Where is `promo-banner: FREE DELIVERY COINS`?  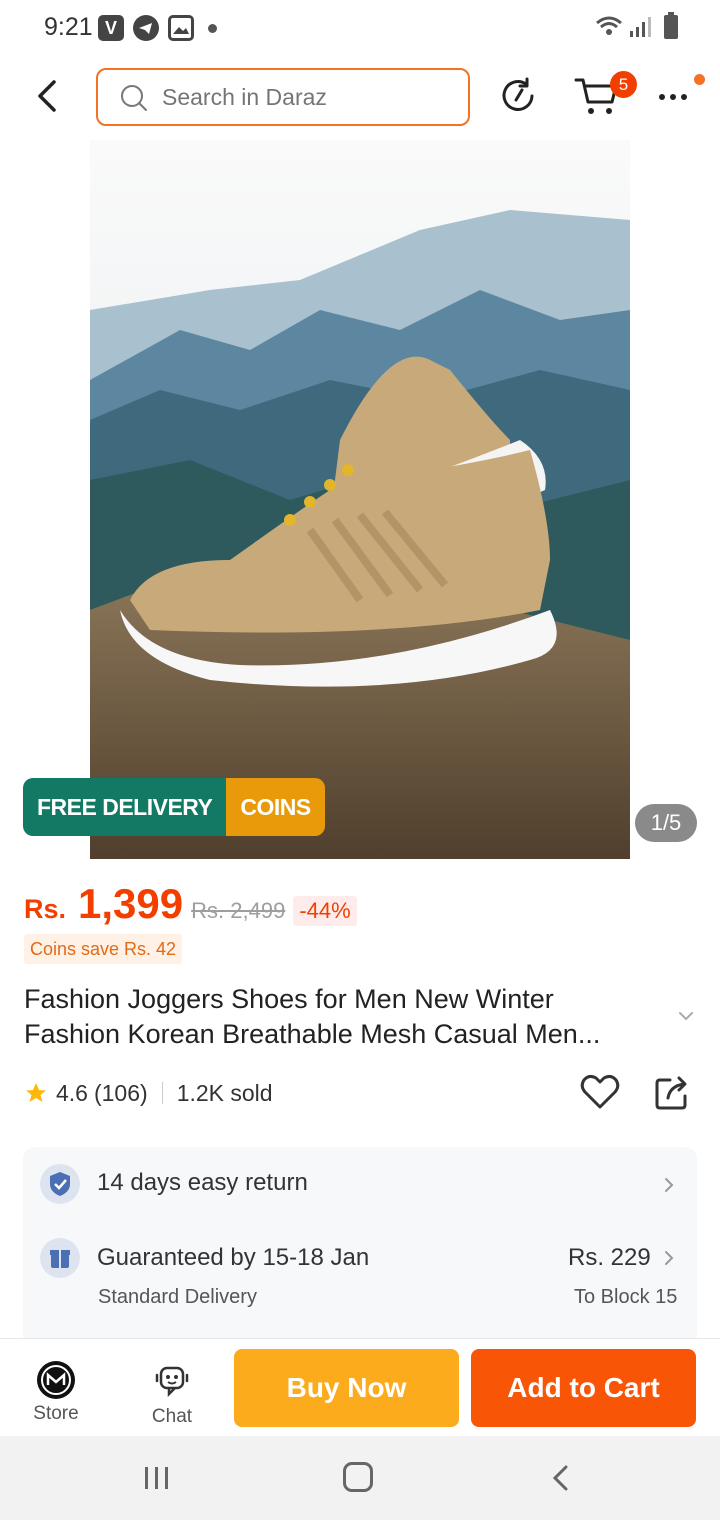
promo-banner: FREE DELIVERY COINS is located at coordinates (174, 807).